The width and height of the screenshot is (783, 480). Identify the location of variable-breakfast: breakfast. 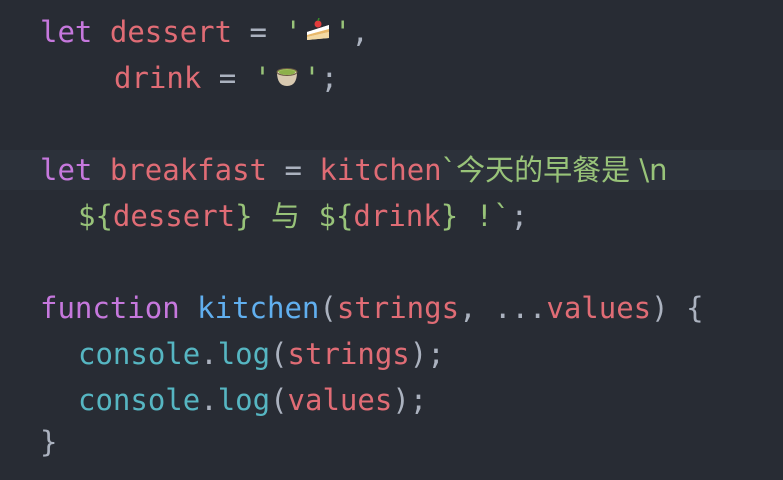
(188, 170).